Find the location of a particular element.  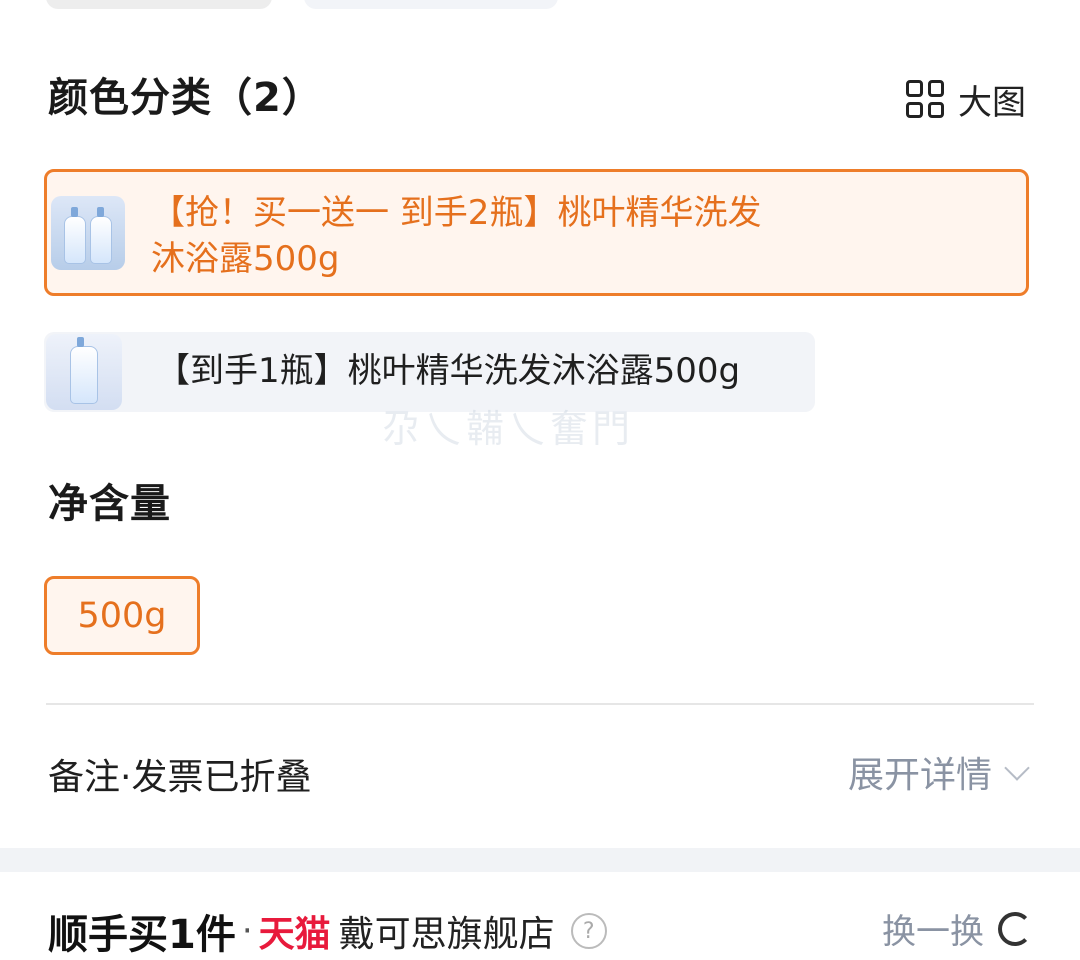

grid-view-icon is located at coordinates (925, 99).